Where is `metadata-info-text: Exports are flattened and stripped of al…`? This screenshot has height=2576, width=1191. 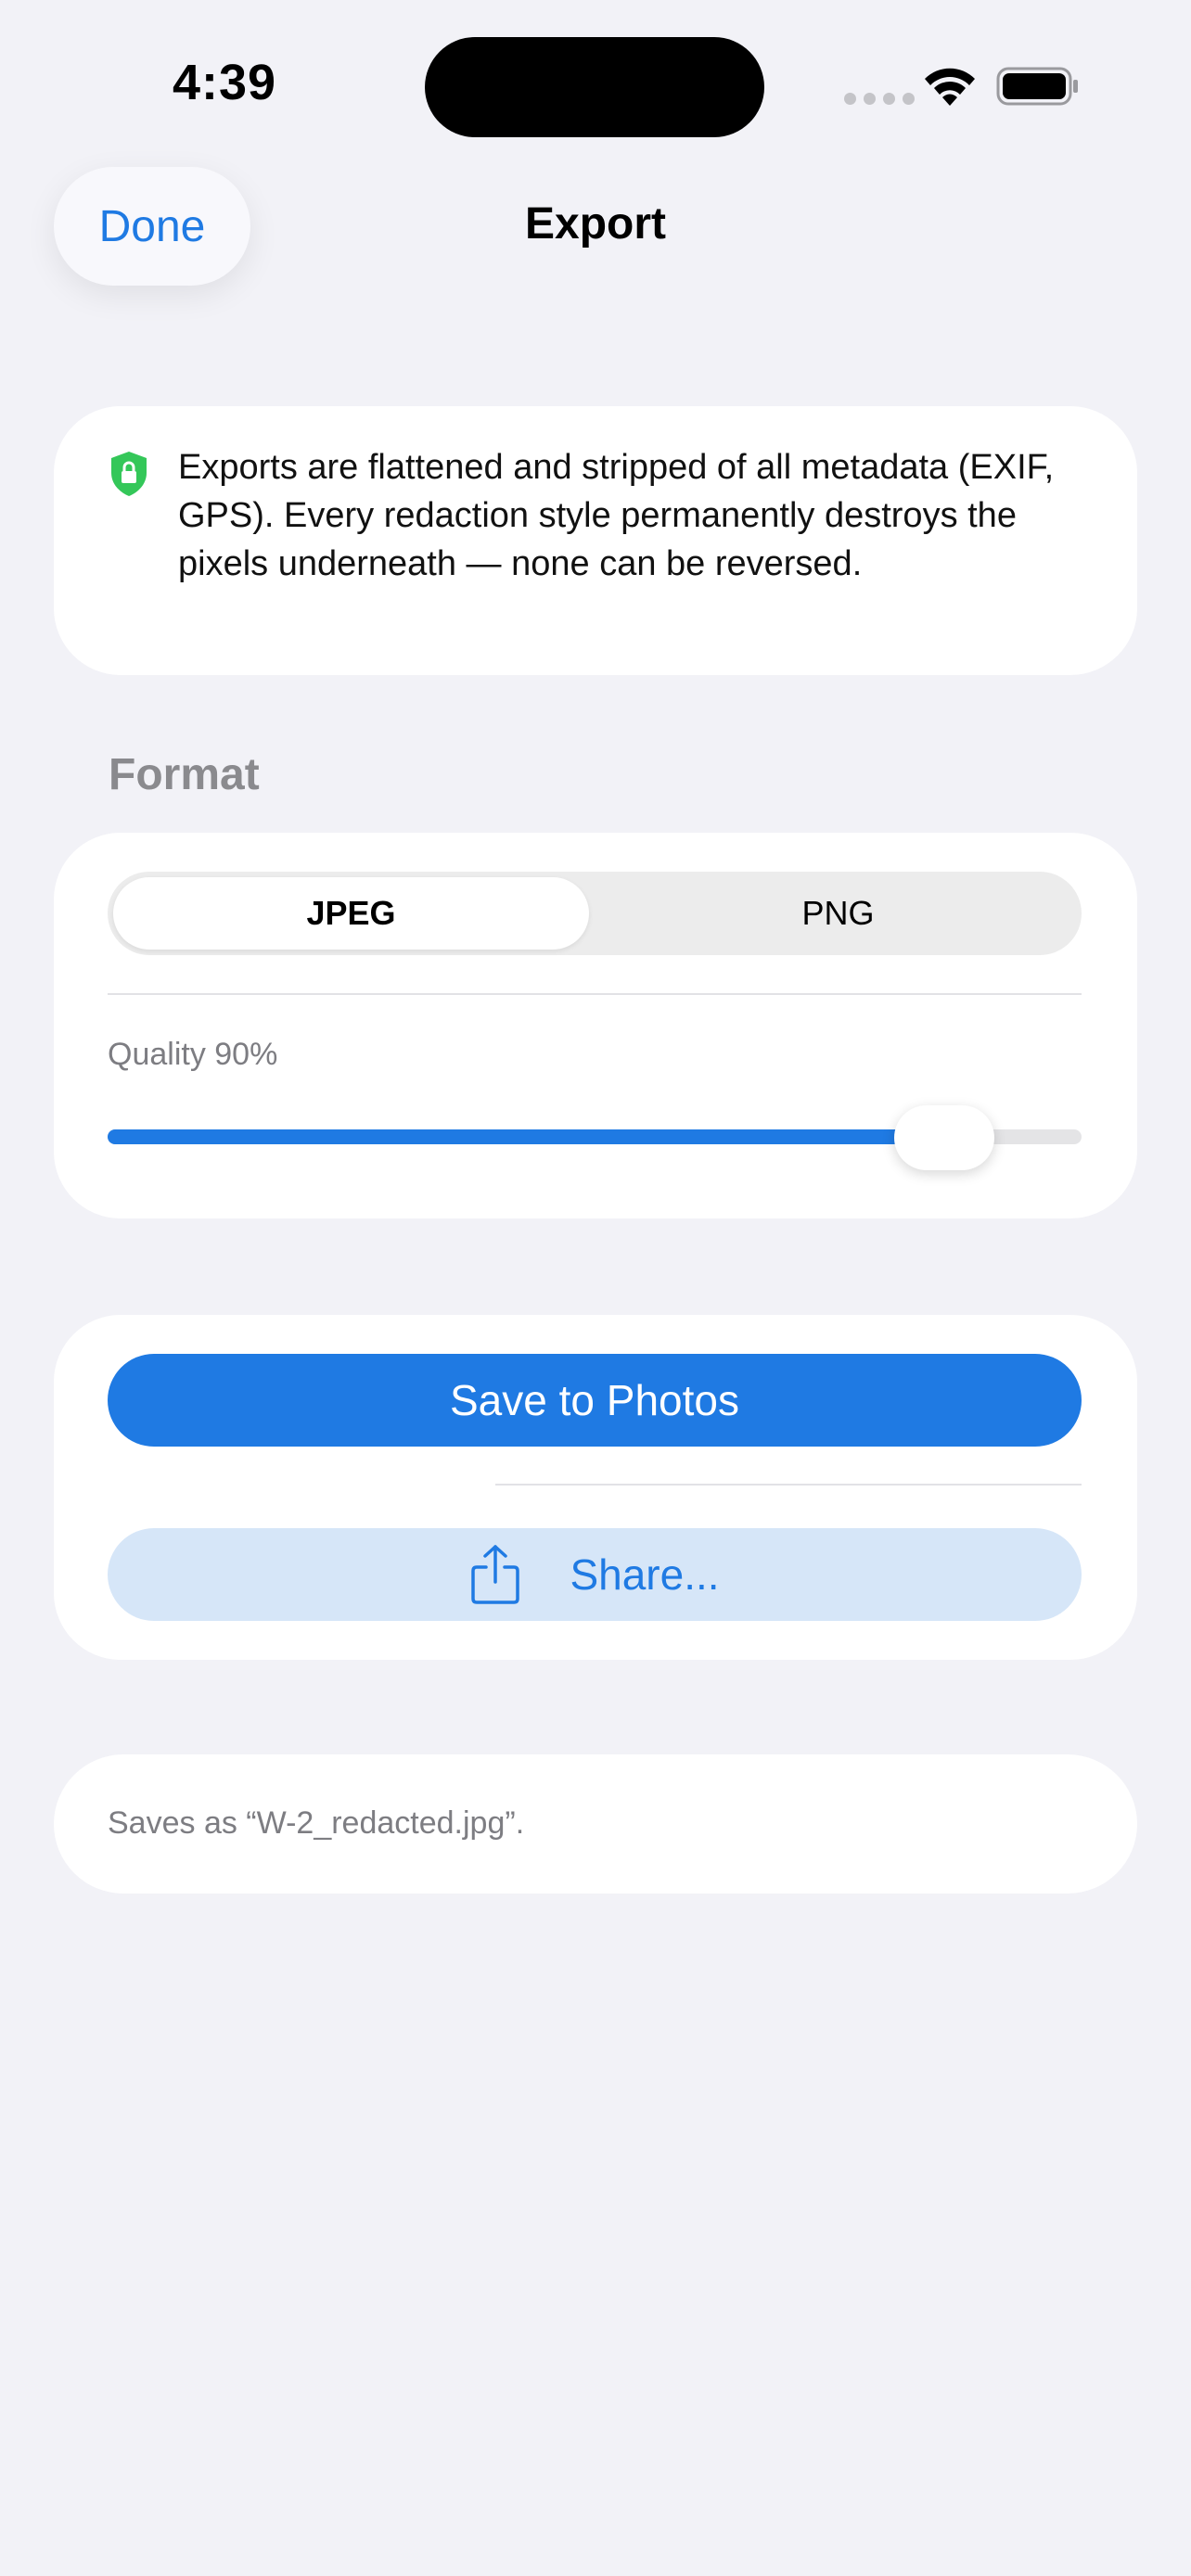 metadata-info-text: Exports are flattened and stripped of al… is located at coordinates (616, 515).